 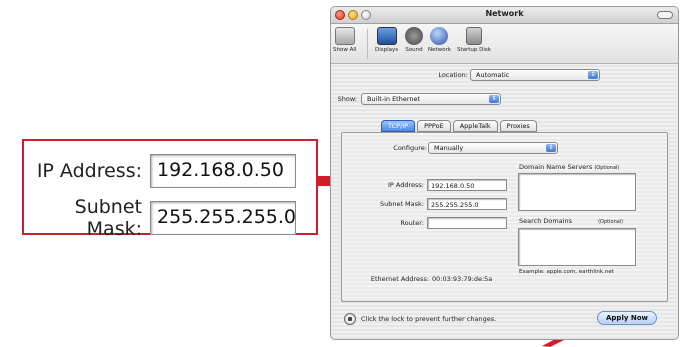 I want to click on dns-label: Domain Name Servers, so click(x=556, y=167).